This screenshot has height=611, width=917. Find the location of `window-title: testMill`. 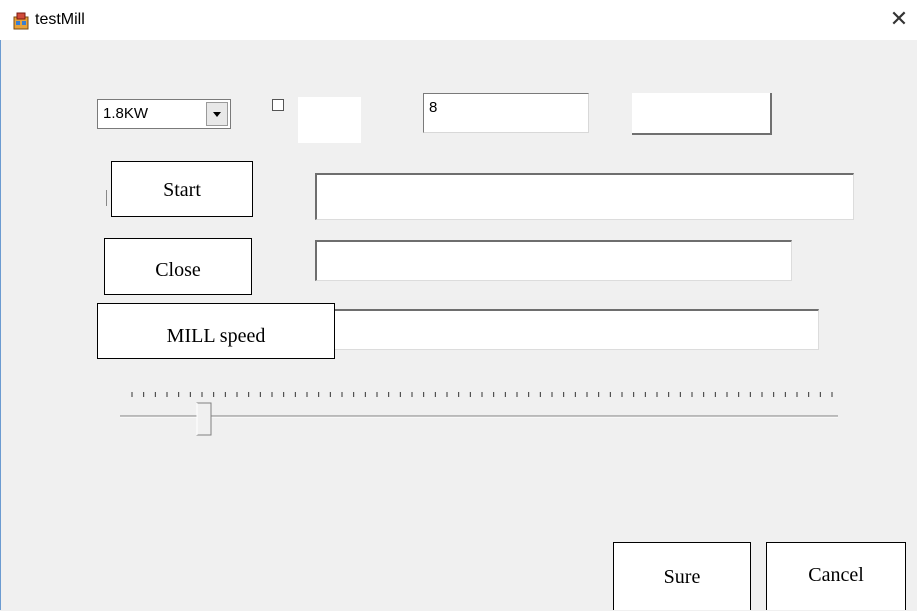

window-title: testMill is located at coordinates (60, 19).